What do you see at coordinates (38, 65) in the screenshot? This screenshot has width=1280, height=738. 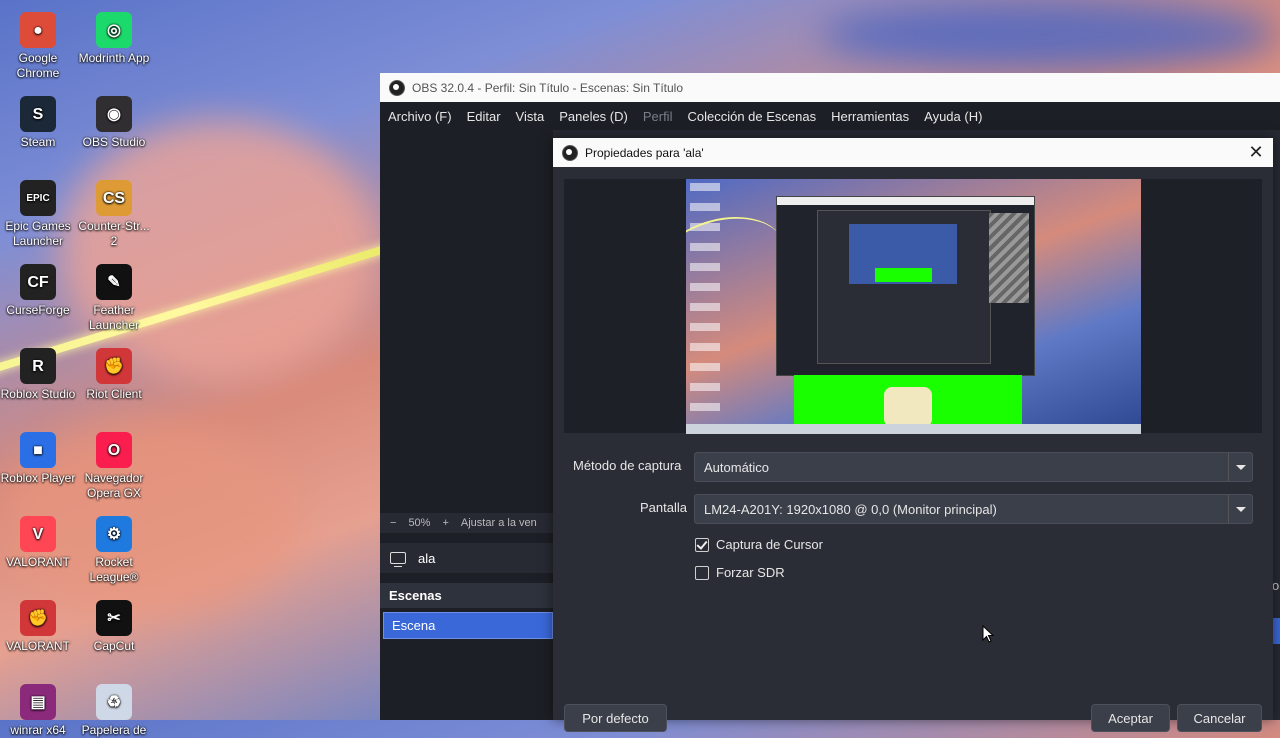 I see `desktop-icon-label: Google Chrome` at bounding box center [38, 65].